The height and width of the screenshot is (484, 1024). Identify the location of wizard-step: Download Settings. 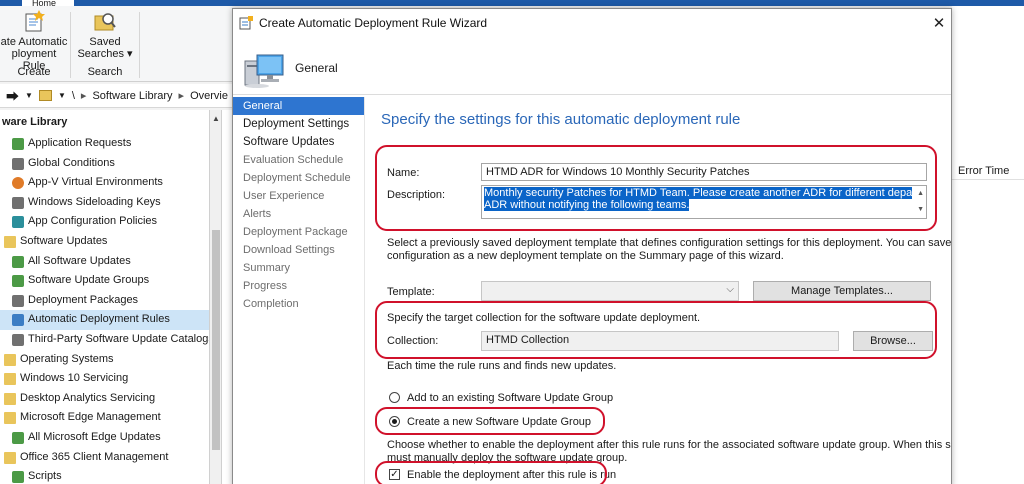
(298, 250).